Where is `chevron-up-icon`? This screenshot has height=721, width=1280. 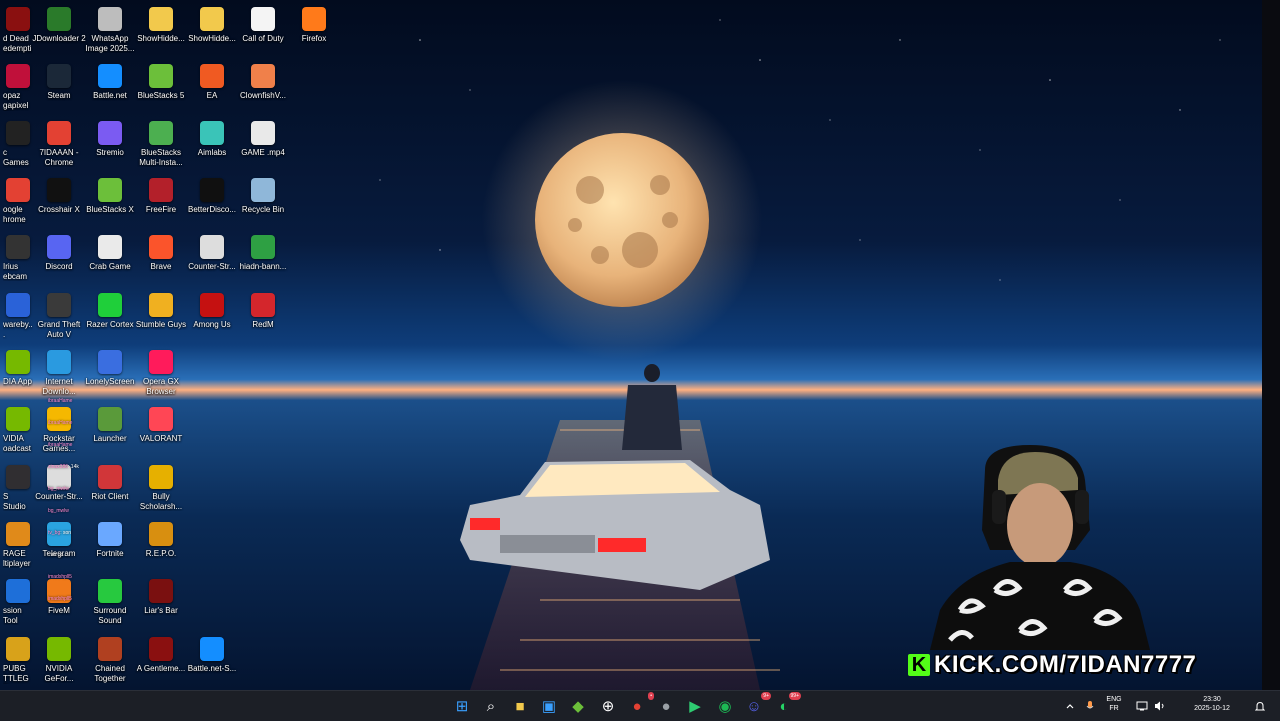
chevron-up-icon is located at coordinates (1070, 706).